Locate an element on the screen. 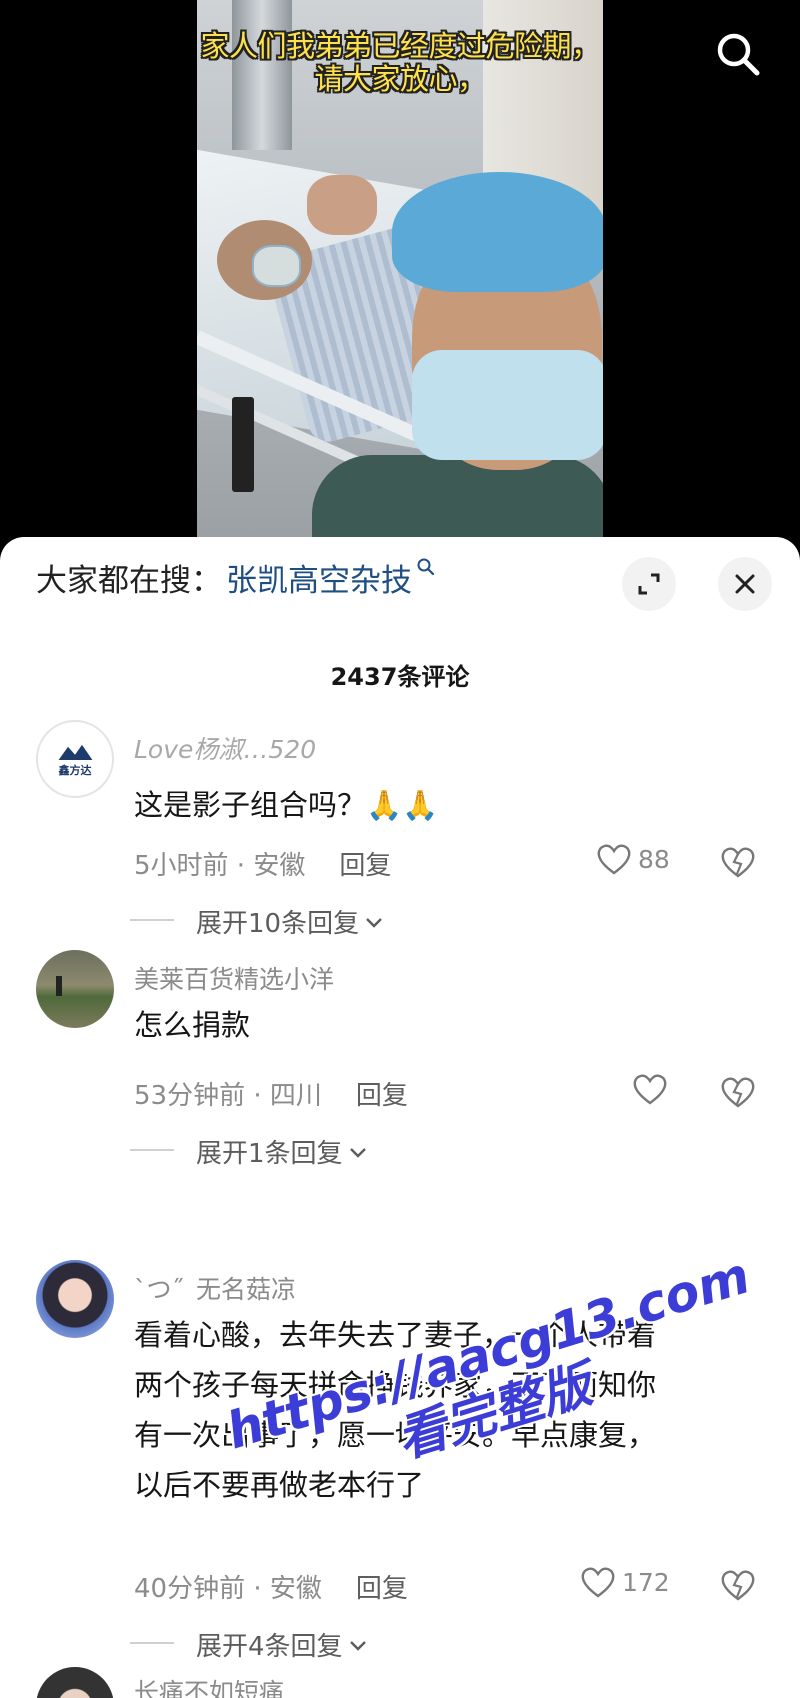  close-button is located at coordinates (745, 584).